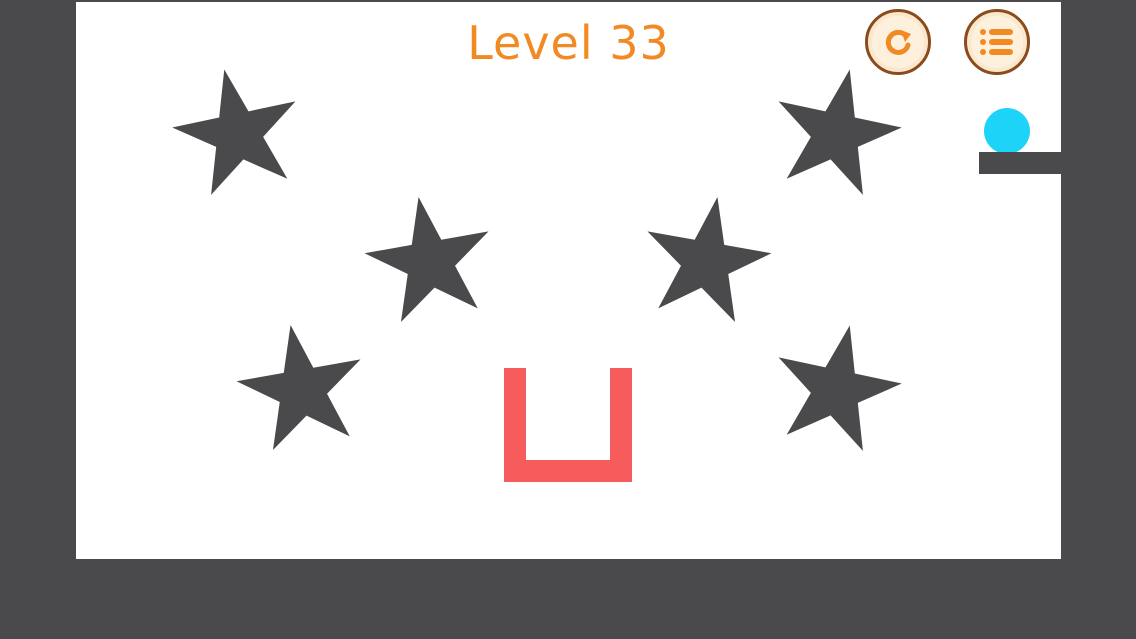  I want to click on menu-list-icon, so click(996, 42).